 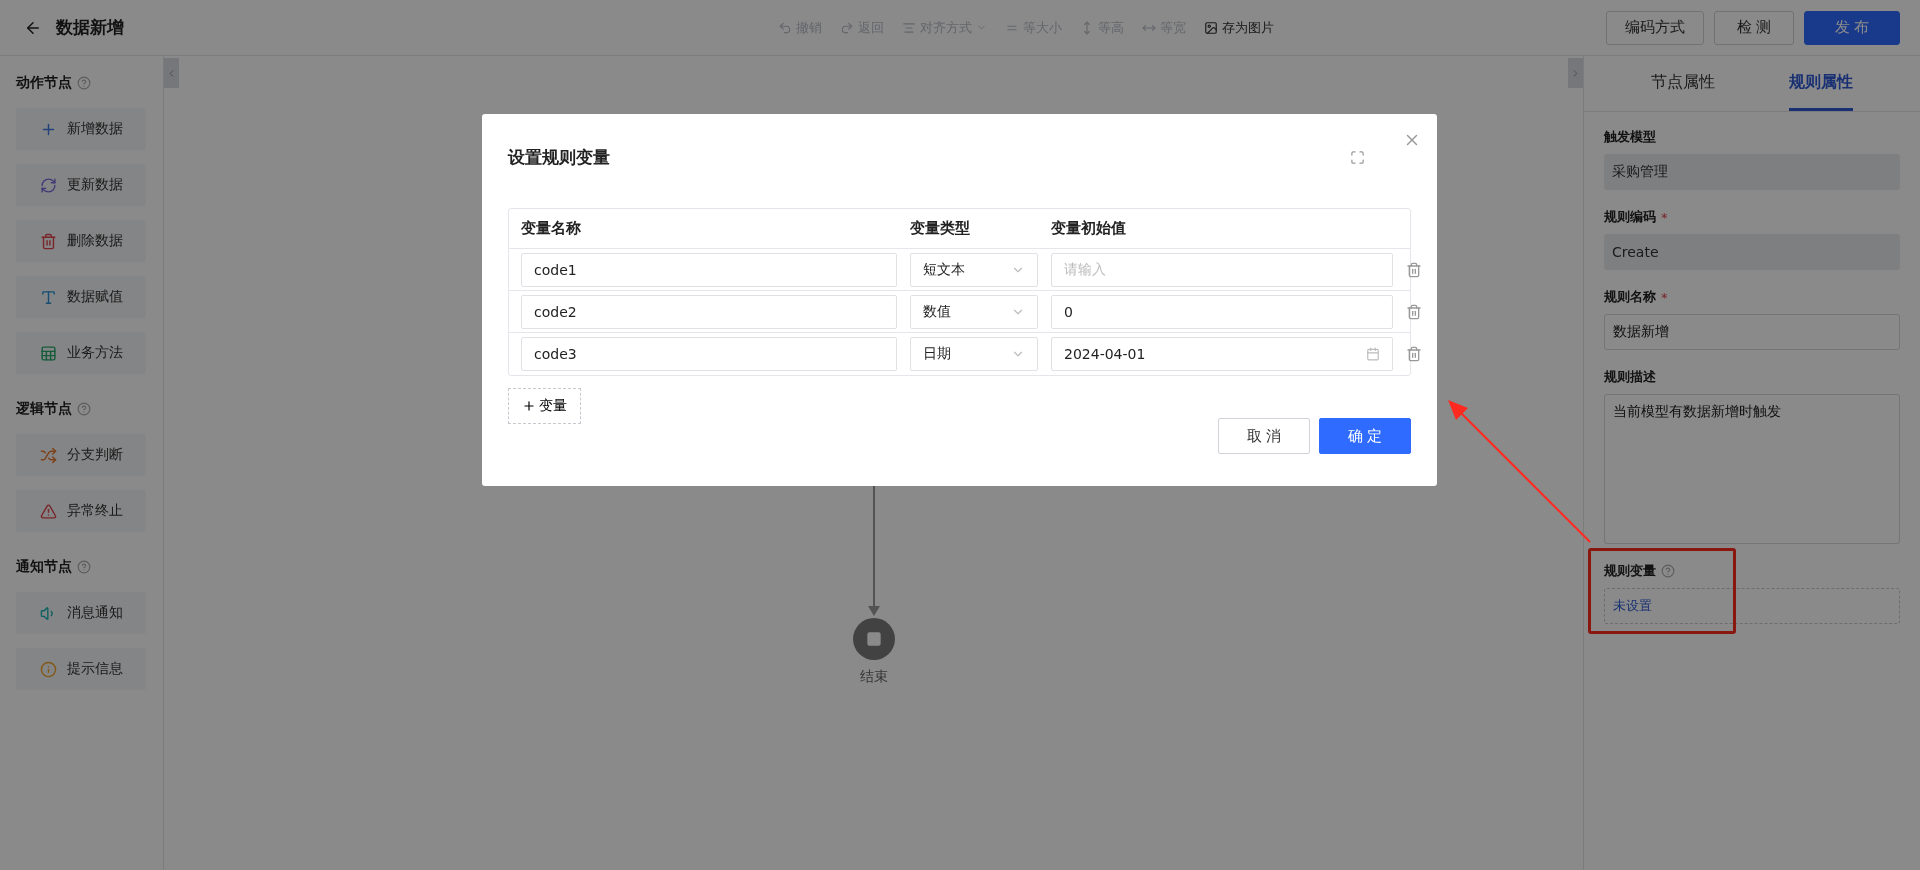 I want to click on readonly-field: 采购管理, so click(x=1752, y=172).